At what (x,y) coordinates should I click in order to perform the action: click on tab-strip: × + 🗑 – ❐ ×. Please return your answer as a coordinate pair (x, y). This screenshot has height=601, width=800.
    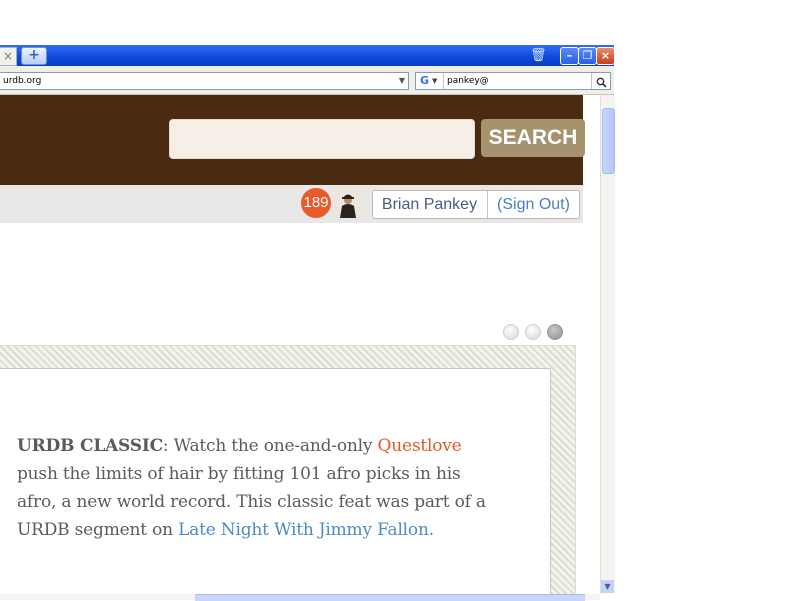
    Looking at the image, I should click on (307, 55).